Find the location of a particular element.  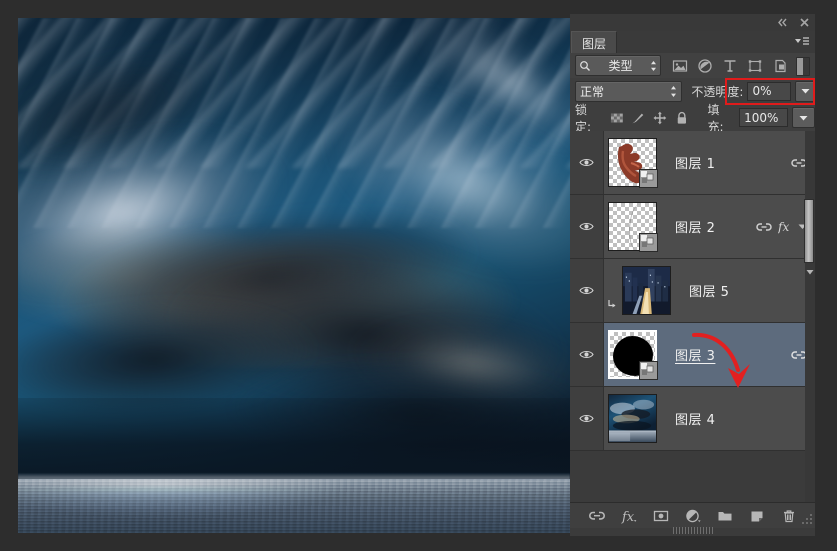

table-row: 图层 1 is located at coordinates (692, 163).